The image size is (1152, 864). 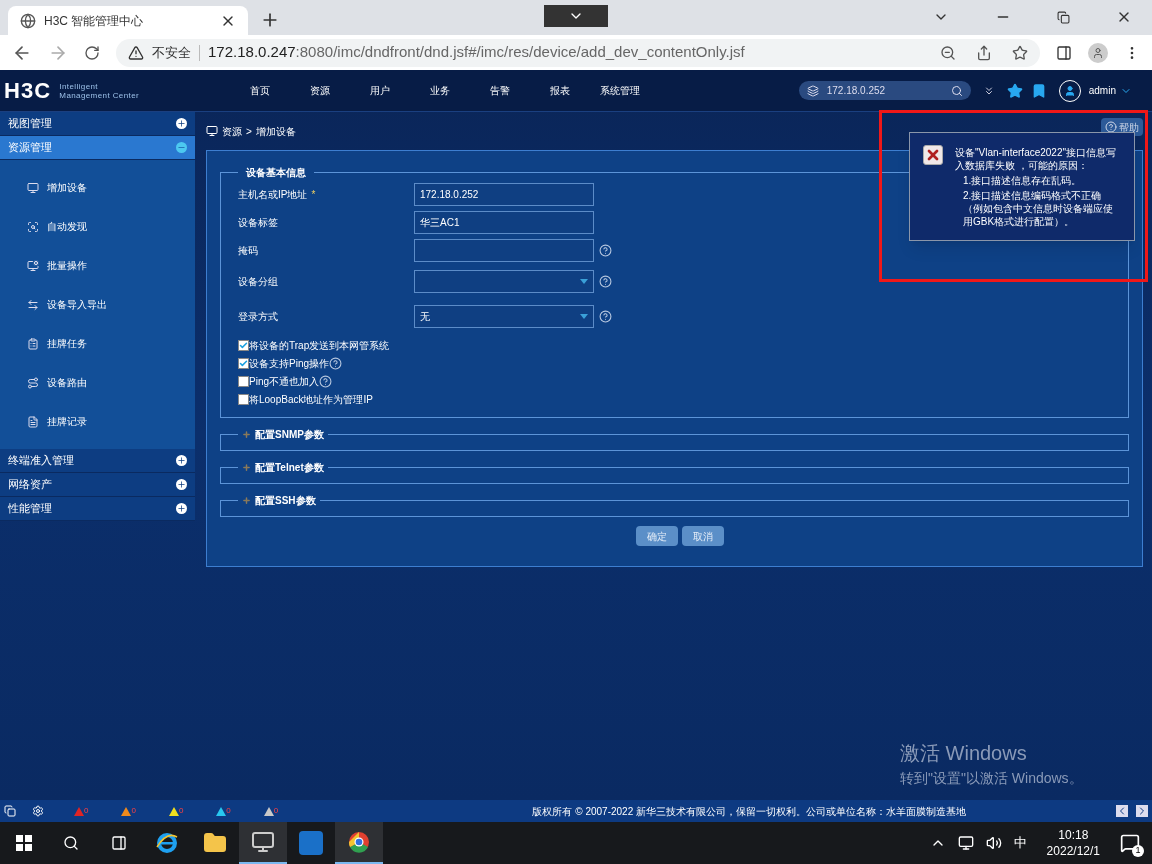 I want to click on clipboard-icon, so click(x=33, y=343).